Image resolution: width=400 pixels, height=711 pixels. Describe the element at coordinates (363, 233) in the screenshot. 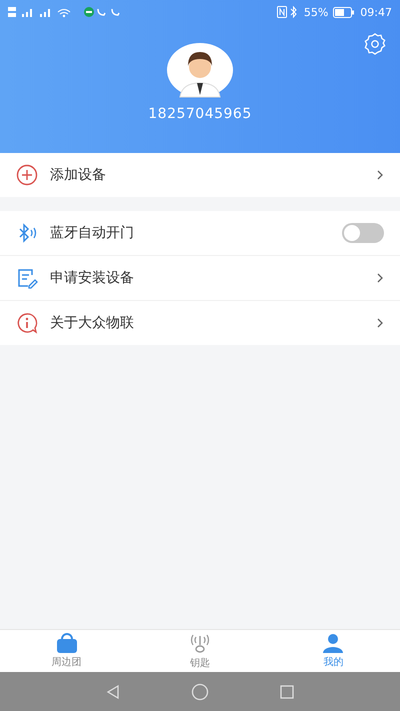

I see `toggle-switch` at that location.